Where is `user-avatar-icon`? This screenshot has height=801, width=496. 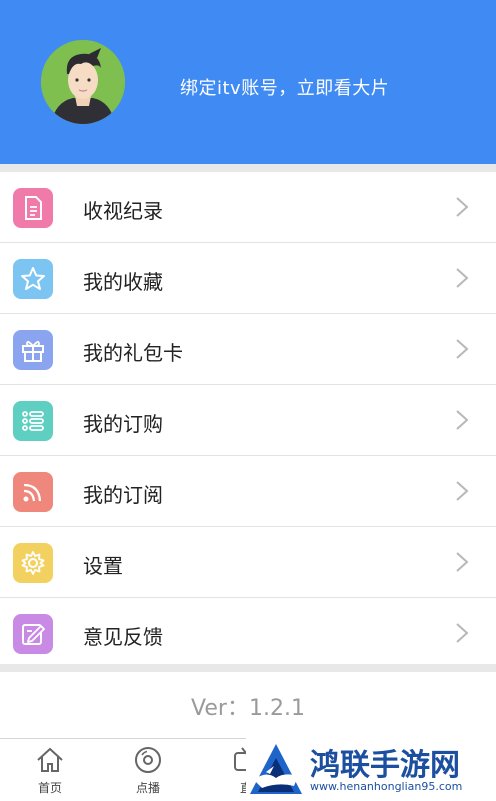
user-avatar-icon is located at coordinates (83, 82).